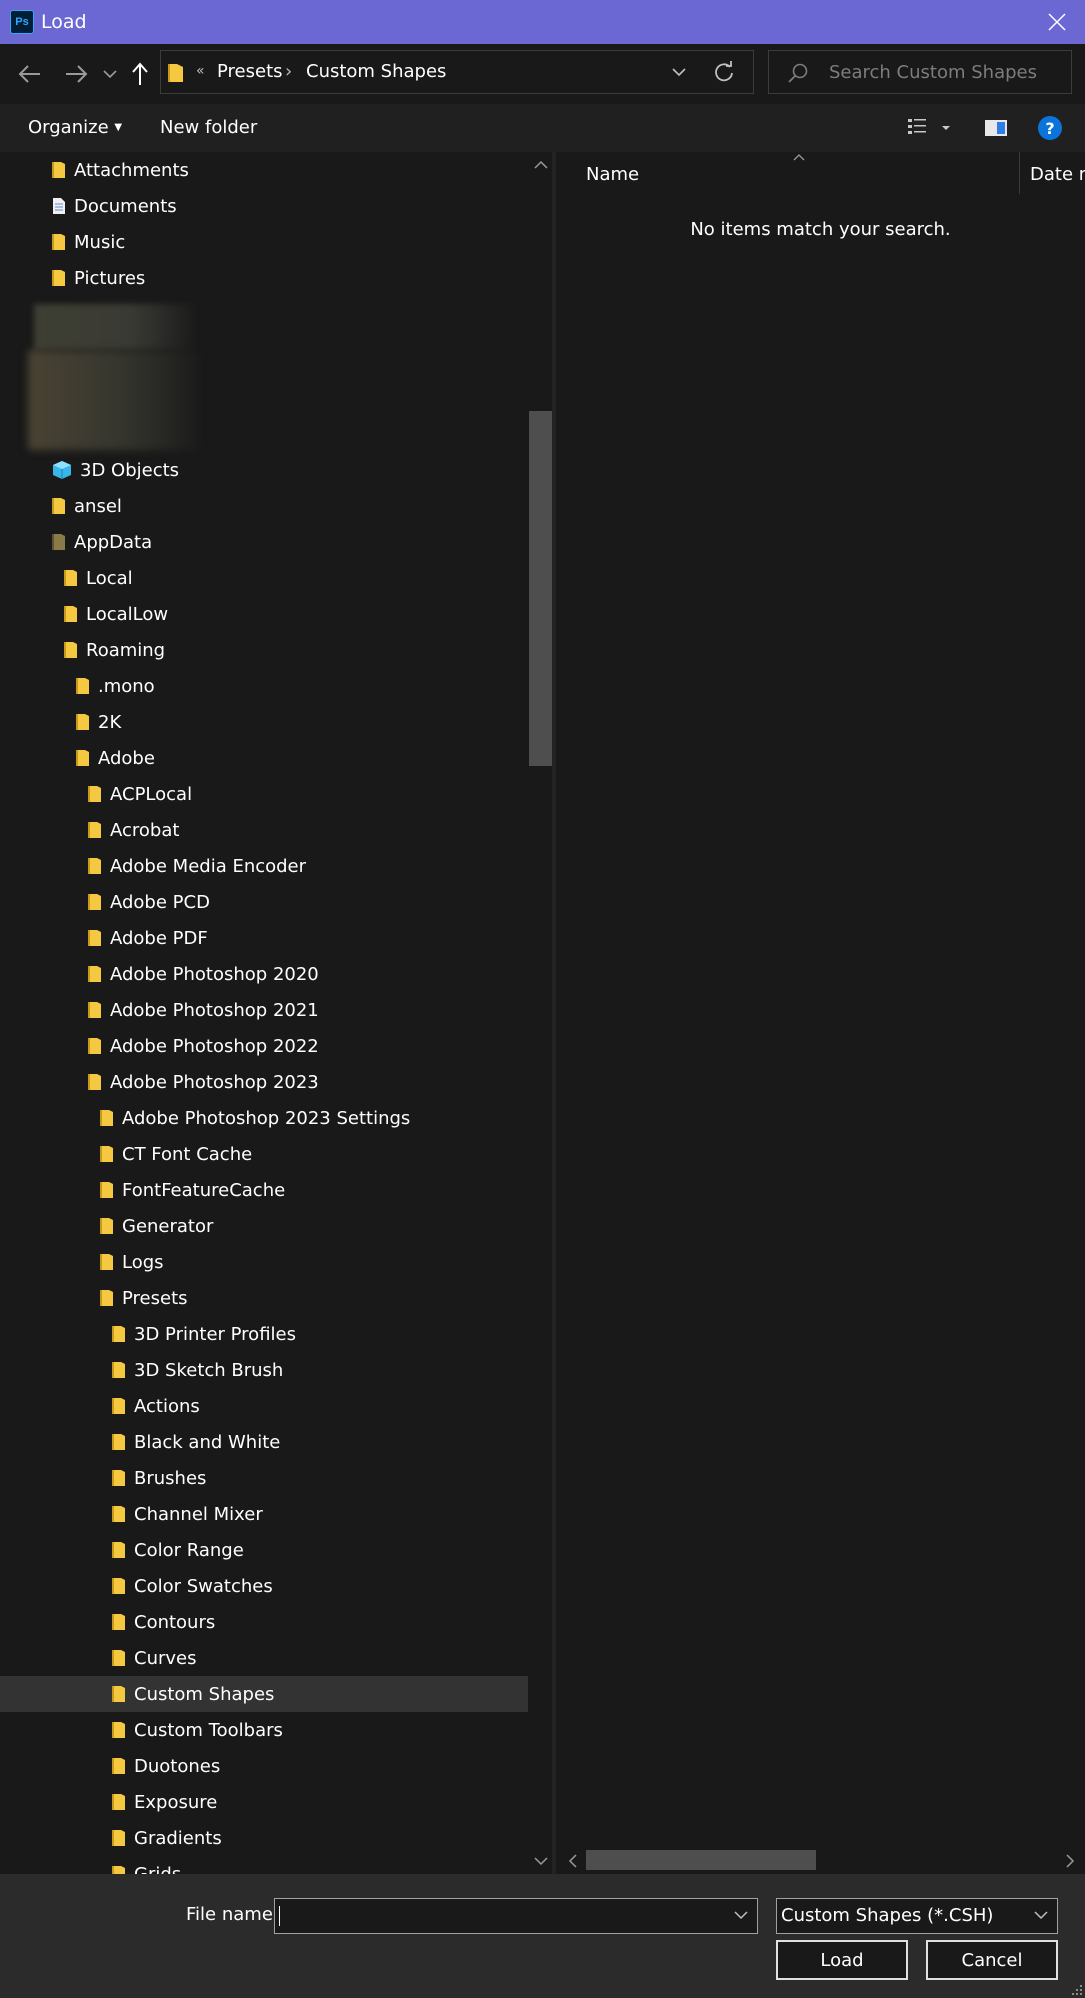  I want to click on tree-item: Adobe Photoshop 2020, so click(264, 974).